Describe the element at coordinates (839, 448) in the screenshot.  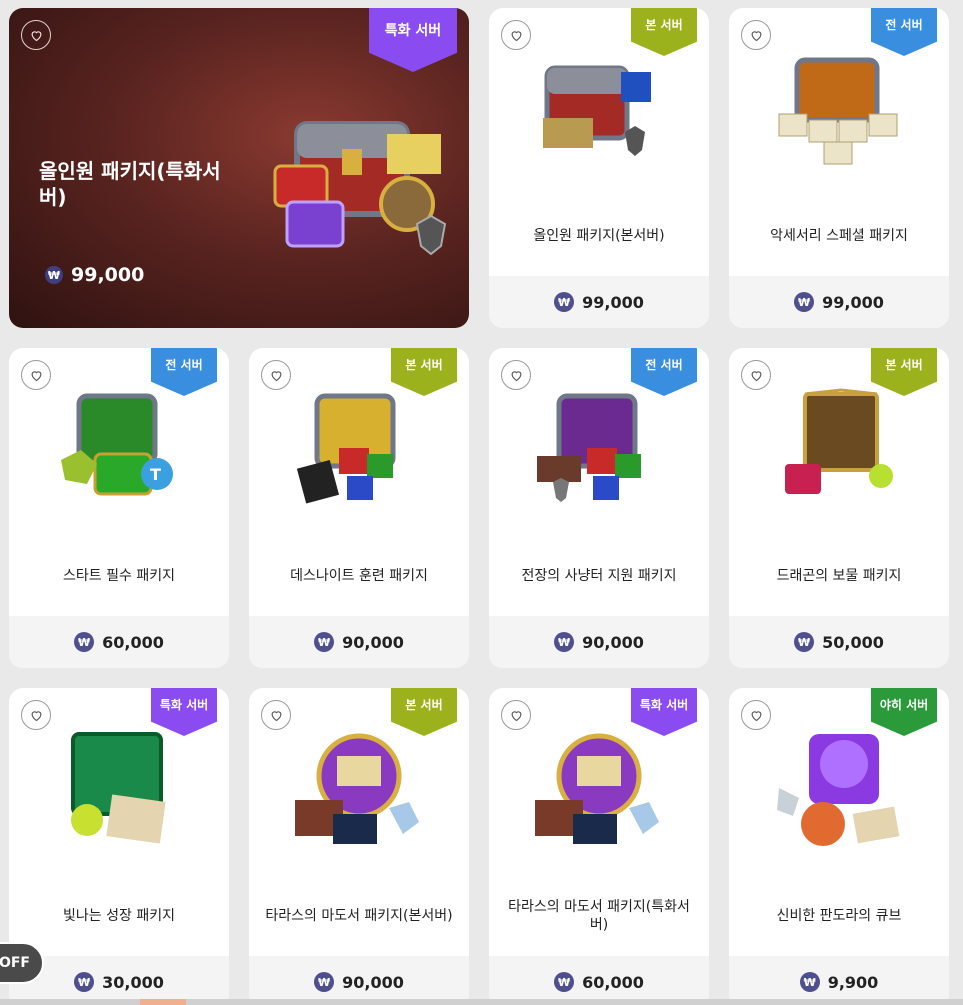
I see `treasure-box-potion-icon` at that location.